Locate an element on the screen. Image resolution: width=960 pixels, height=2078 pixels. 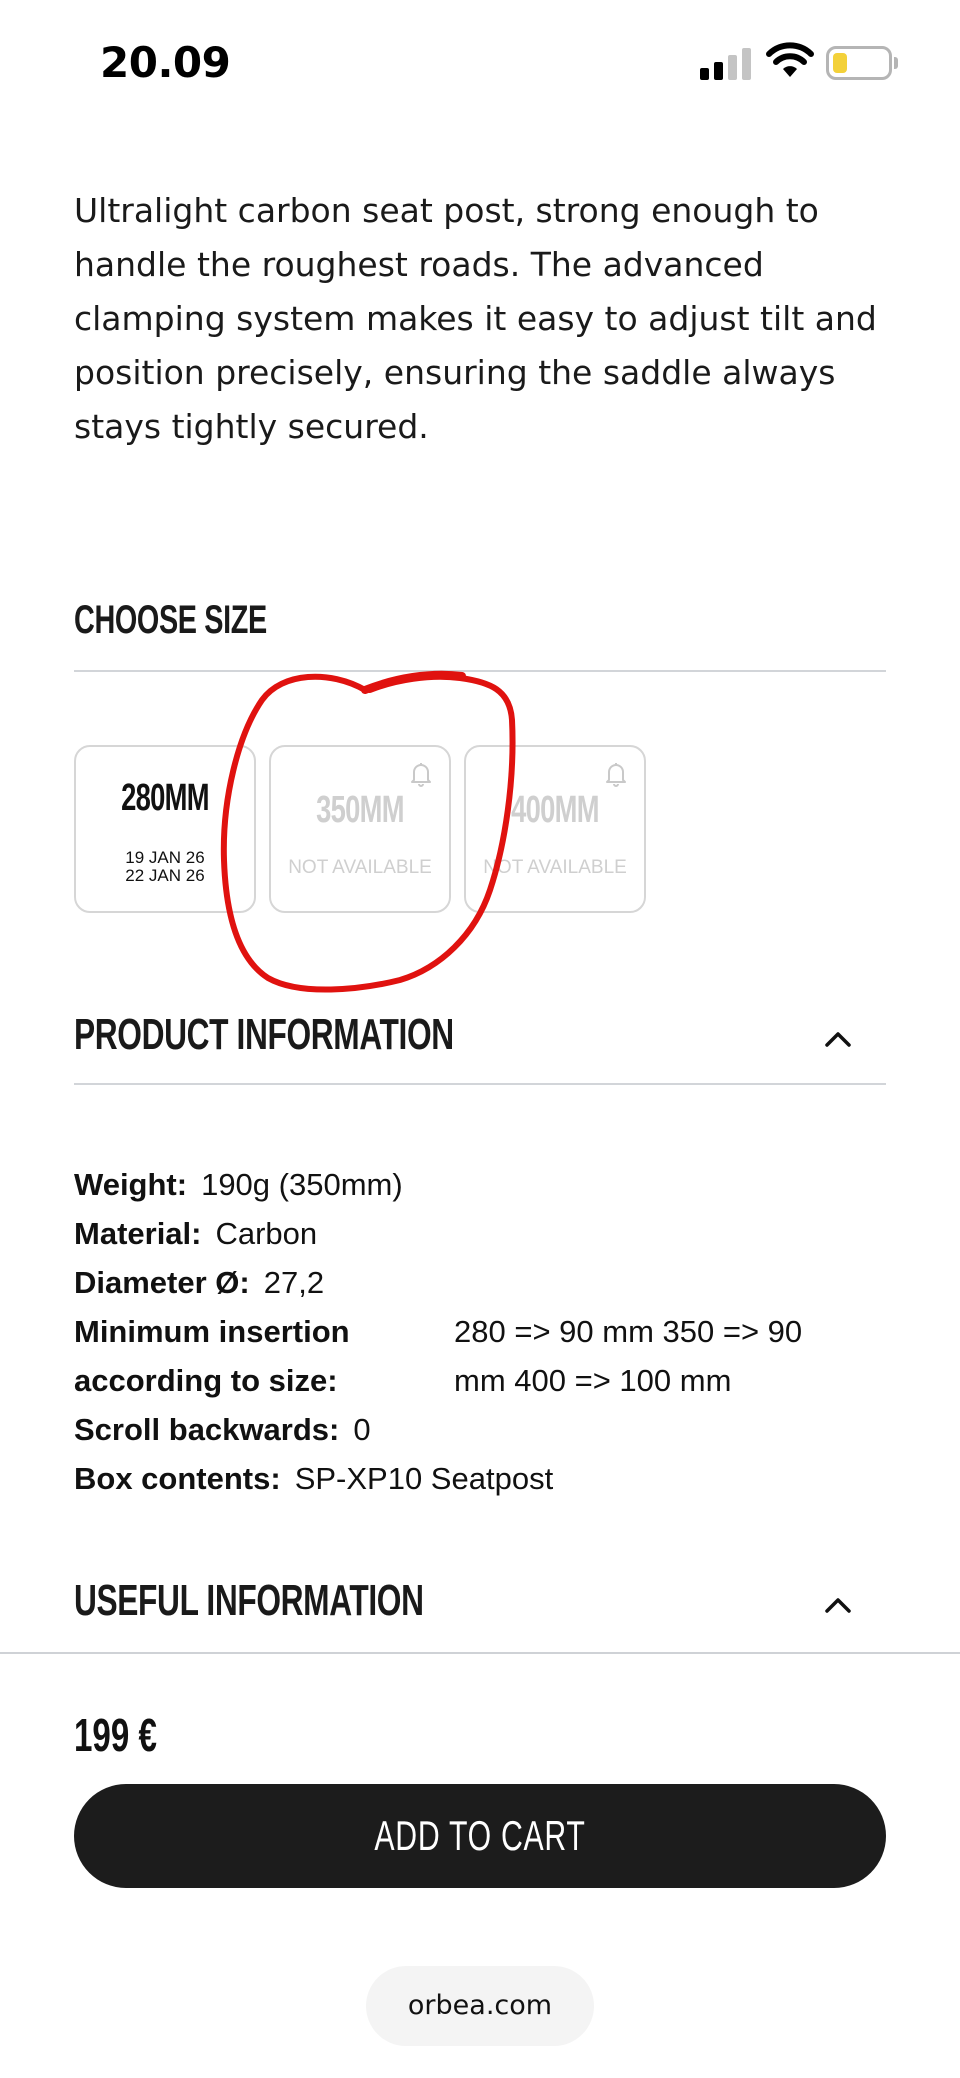
delivery-date-from: 19 JAN 26 is located at coordinates (165, 857).